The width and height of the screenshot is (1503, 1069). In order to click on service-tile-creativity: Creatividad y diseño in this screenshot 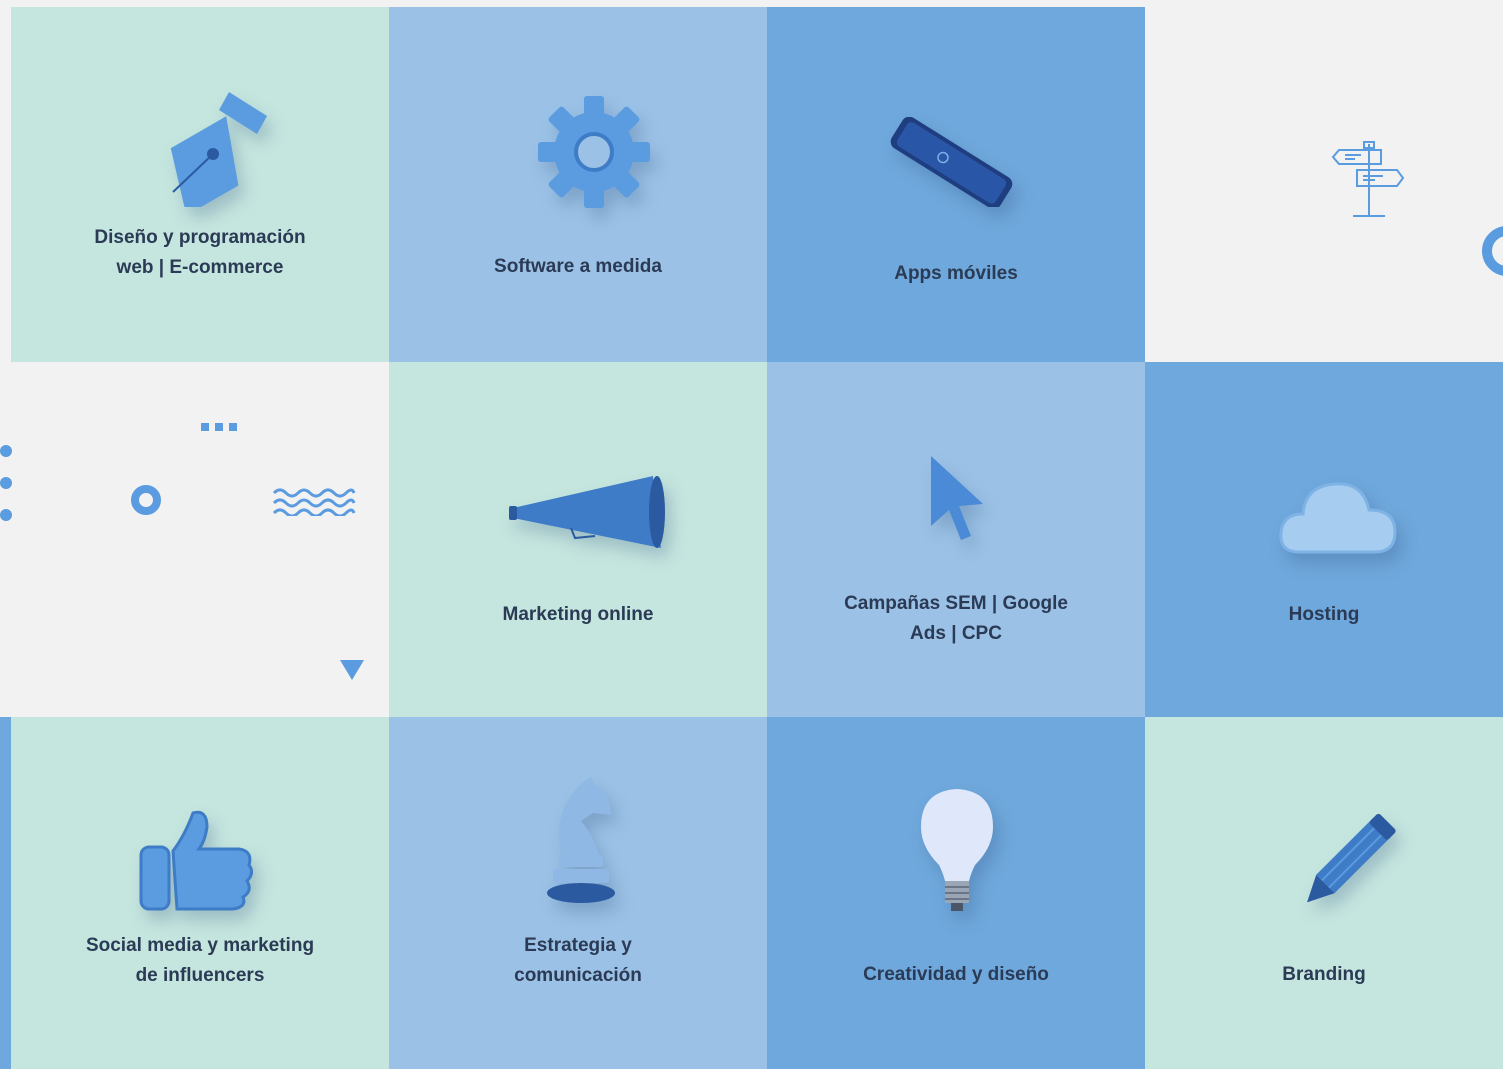, I will do `click(956, 893)`.